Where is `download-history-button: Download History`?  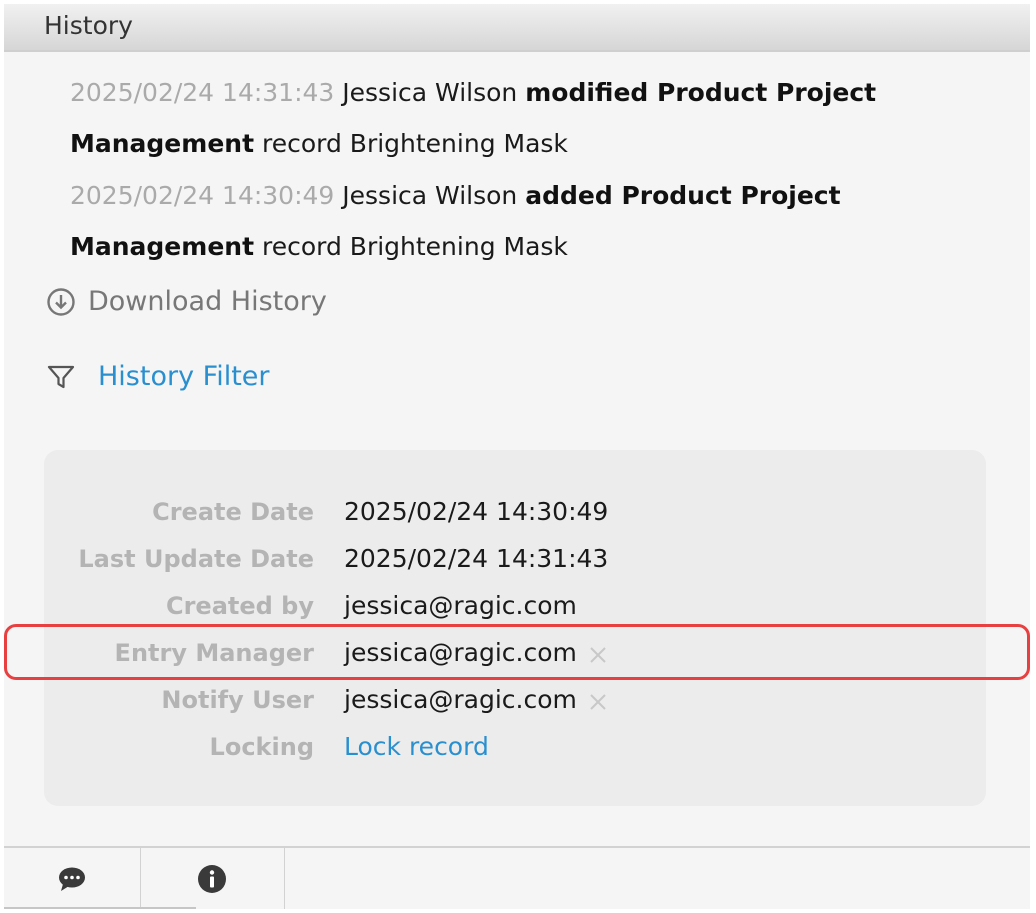
download-history-button: Download History is located at coordinates (186, 301).